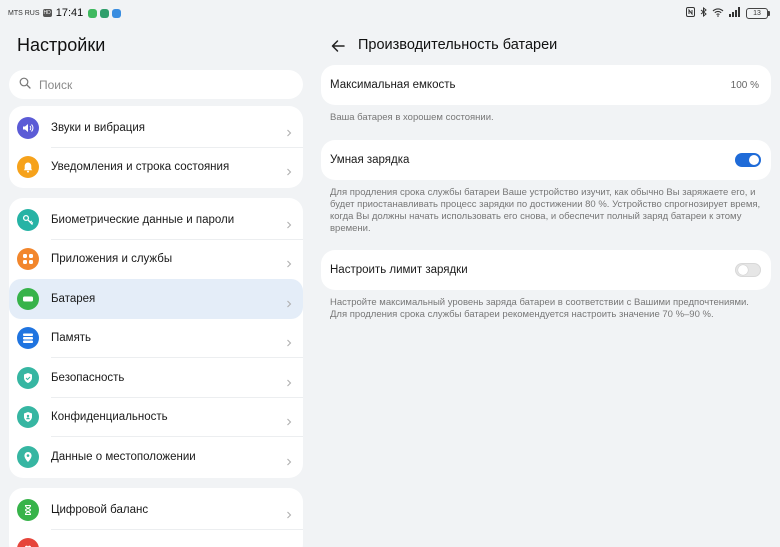 This screenshot has height=547, width=780. I want to click on charge-limit-card: Настроить лимит зарядки, so click(546, 270).